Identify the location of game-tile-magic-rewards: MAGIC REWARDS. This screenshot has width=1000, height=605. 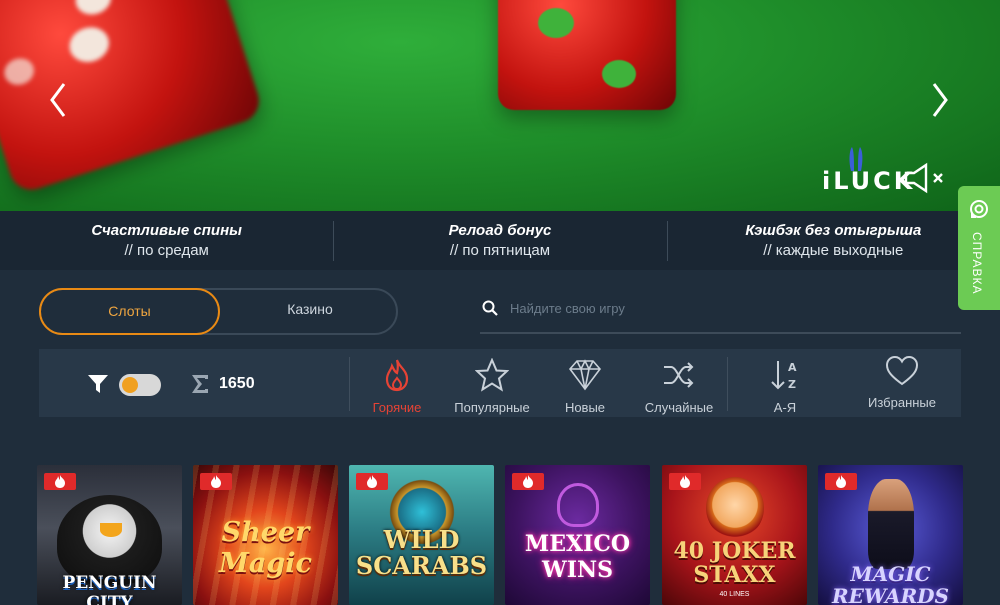
(890, 535).